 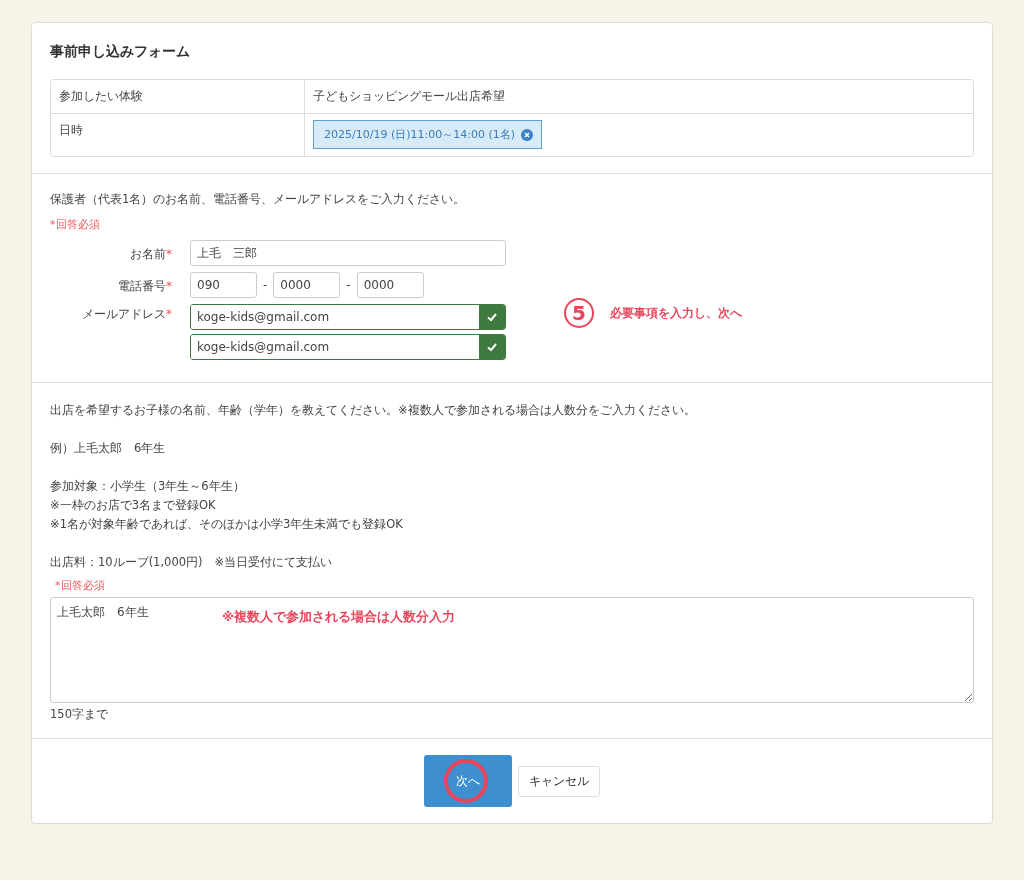 I want to click on instruction-text: 保護者（代表1名）のお名前、電話番号、メールアドレスをご入力ください。, so click(x=258, y=199).